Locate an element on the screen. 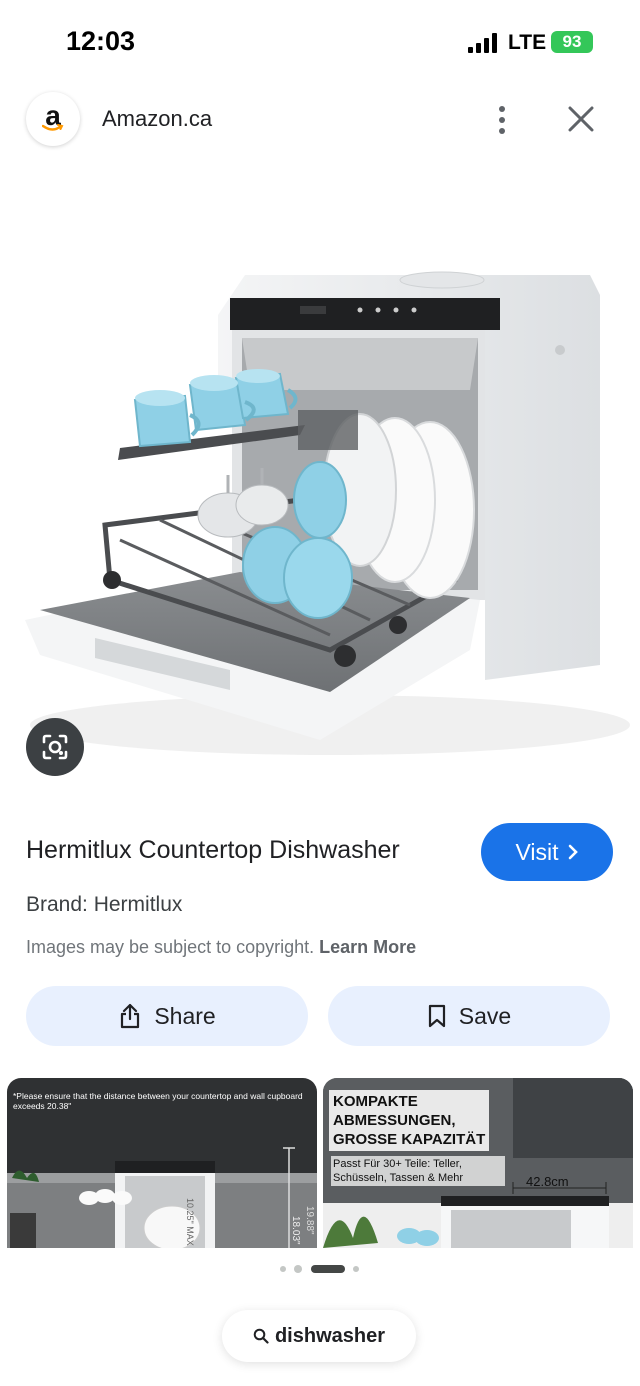 Image resolution: width=640 pixels, height=1386 pixels. more-vert-icon is located at coordinates (502, 120).